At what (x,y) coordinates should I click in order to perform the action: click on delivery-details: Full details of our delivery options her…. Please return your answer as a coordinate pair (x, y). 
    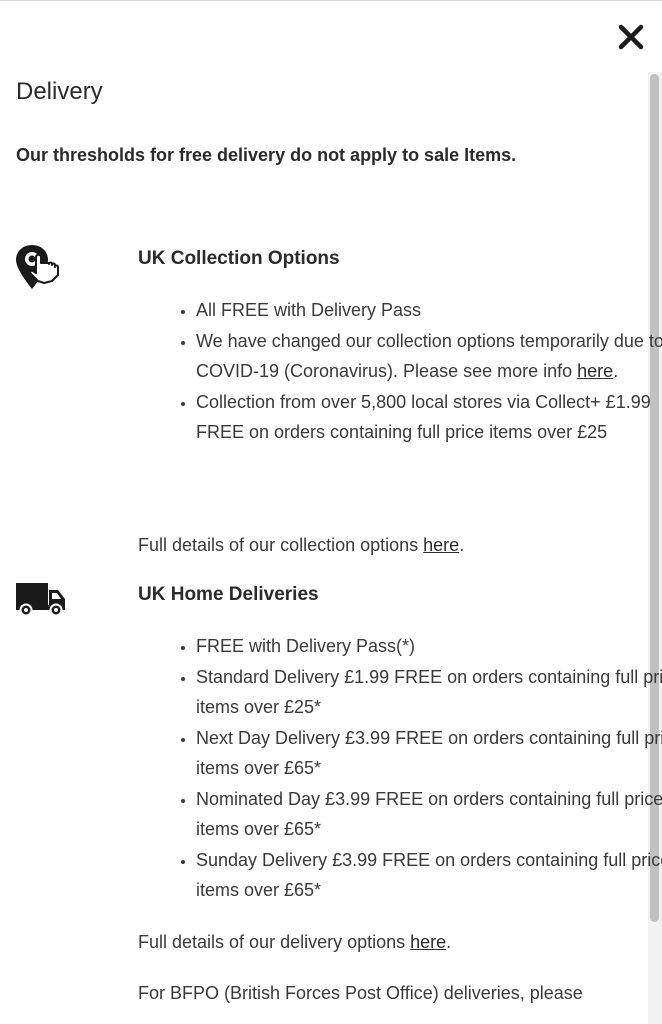
    Looking at the image, I should click on (295, 942).